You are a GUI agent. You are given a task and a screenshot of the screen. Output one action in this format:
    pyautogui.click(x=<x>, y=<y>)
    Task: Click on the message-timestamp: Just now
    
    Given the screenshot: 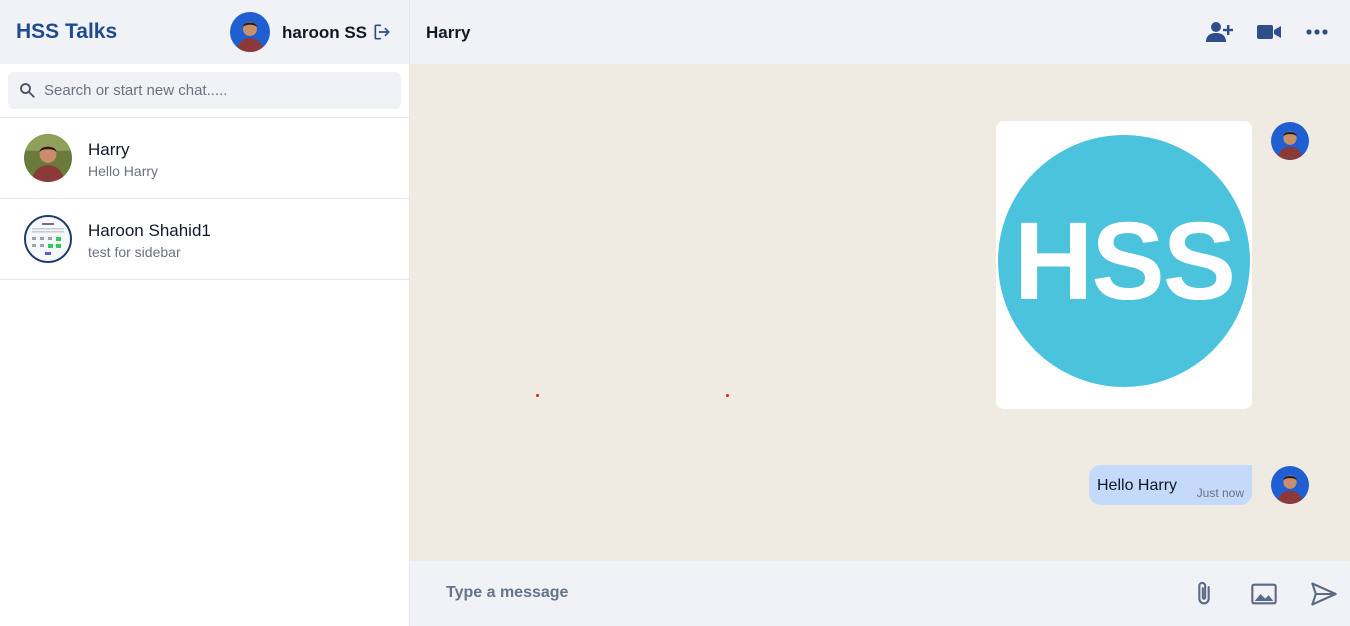 What is the action you would take?
    pyautogui.click(x=1220, y=493)
    